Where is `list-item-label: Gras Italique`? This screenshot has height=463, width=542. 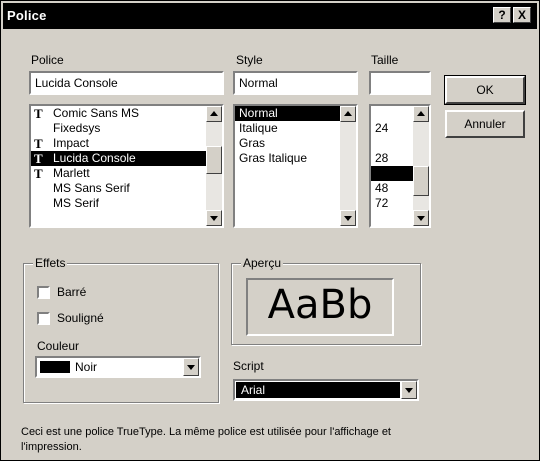
list-item-label: Gras Italique is located at coordinates (273, 158).